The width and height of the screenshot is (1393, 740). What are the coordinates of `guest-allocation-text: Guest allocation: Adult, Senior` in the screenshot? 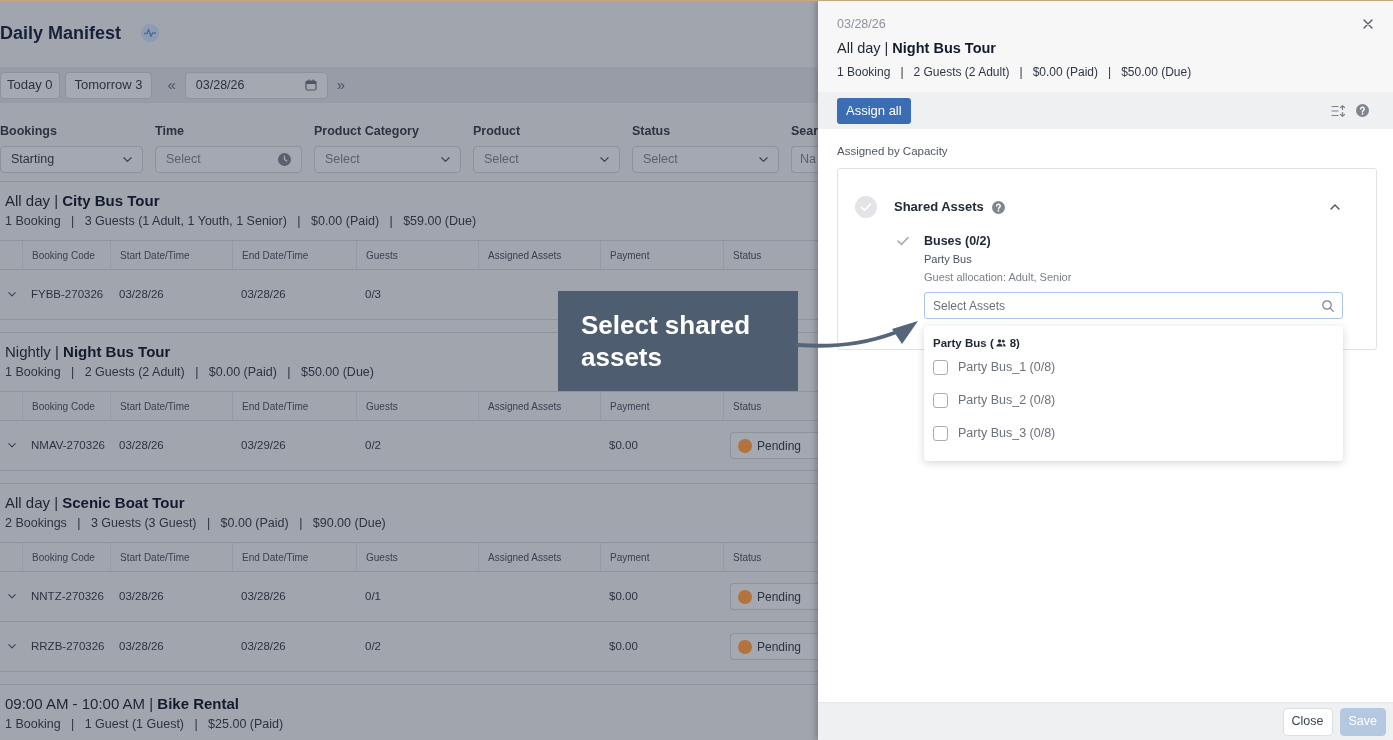 It's located at (998, 277).